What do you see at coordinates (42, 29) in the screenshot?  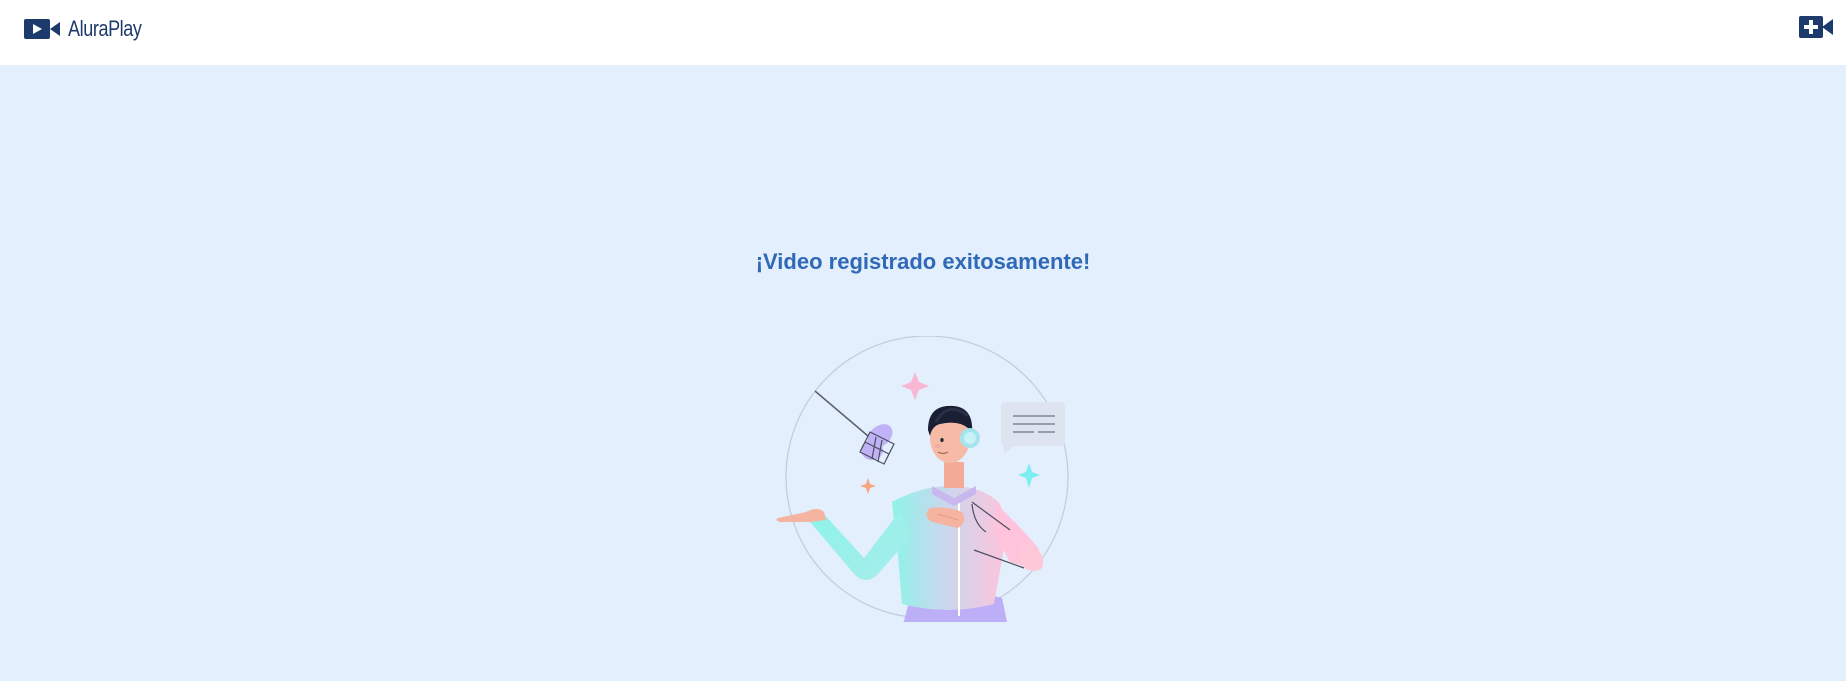 I see `video-camera-icon` at bounding box center [42, 29].